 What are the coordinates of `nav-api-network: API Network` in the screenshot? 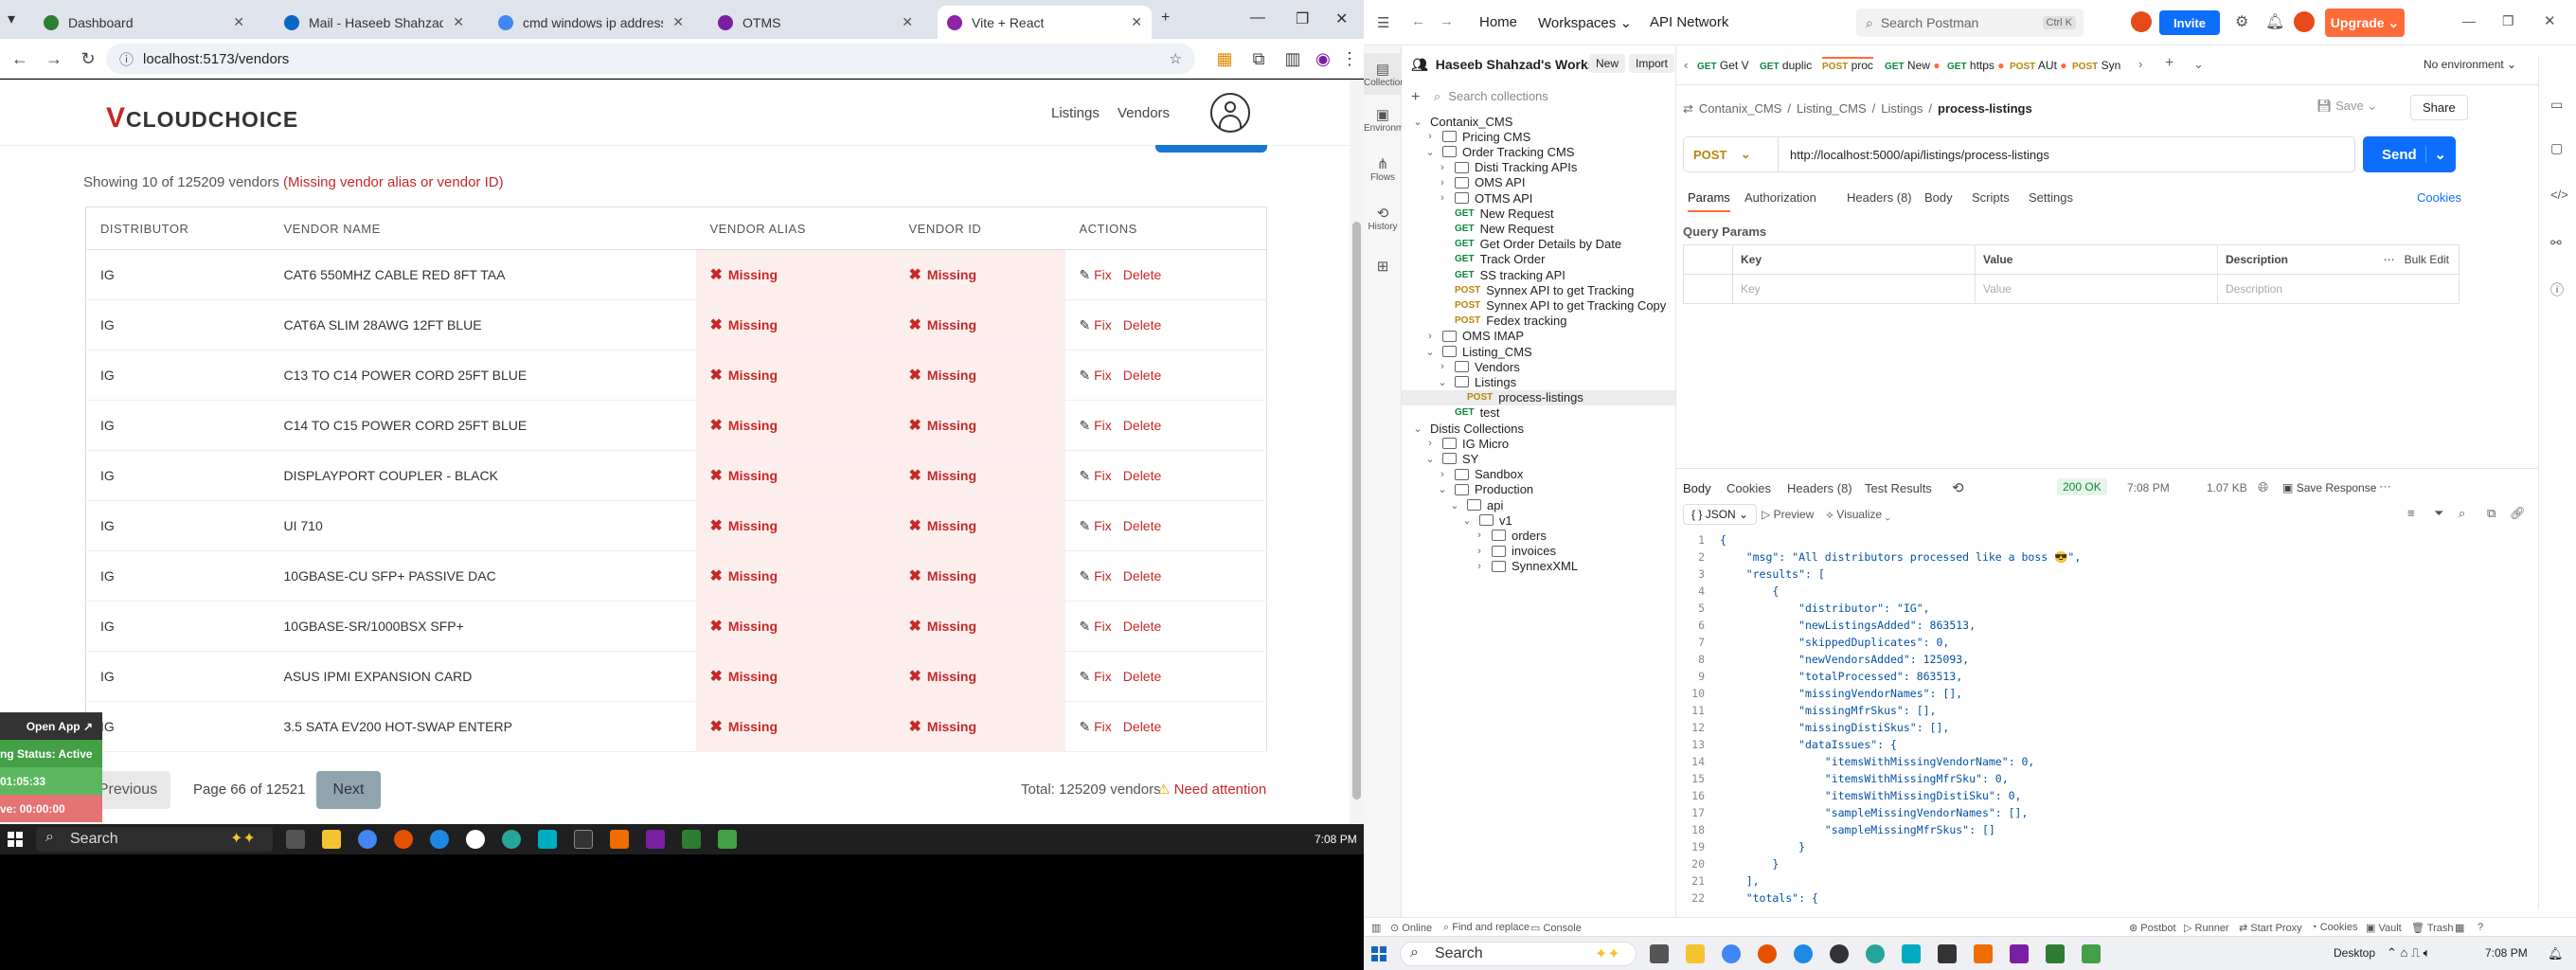 It's located at (1689, 22).